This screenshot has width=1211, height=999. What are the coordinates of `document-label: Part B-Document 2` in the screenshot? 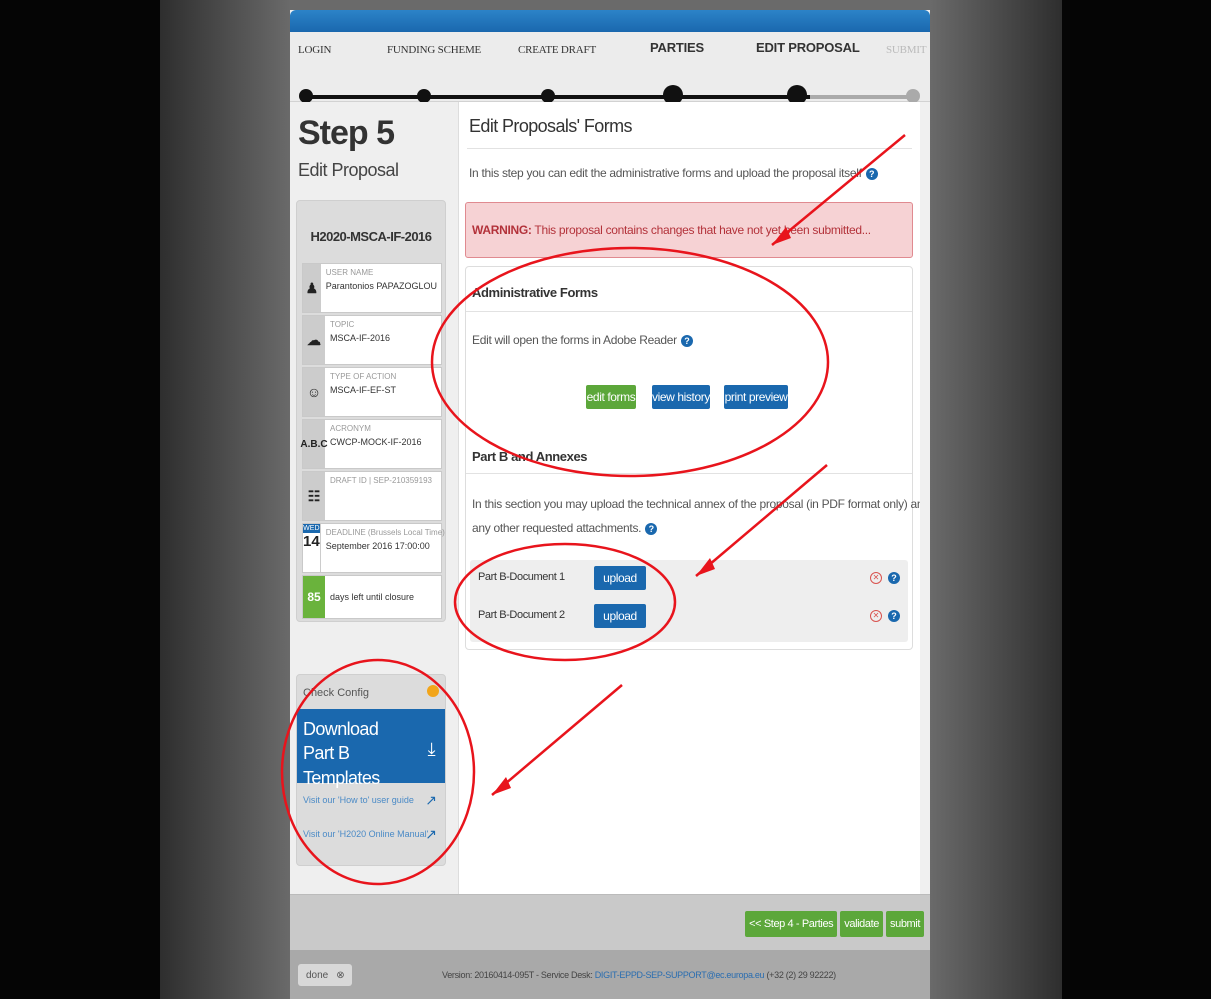 It's located at (521, 615).